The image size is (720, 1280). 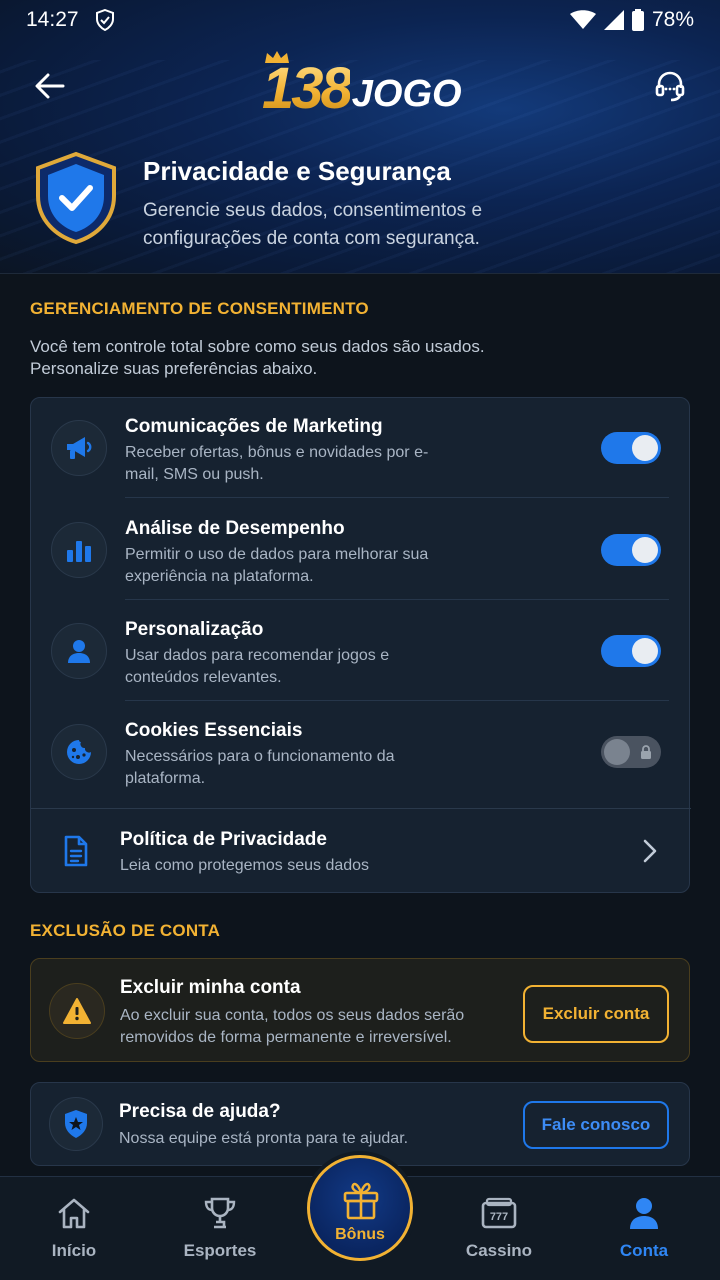 I want to click on help-desc: Nossa equipe está pronta para te ajudar., so click(x=264, y=1138).